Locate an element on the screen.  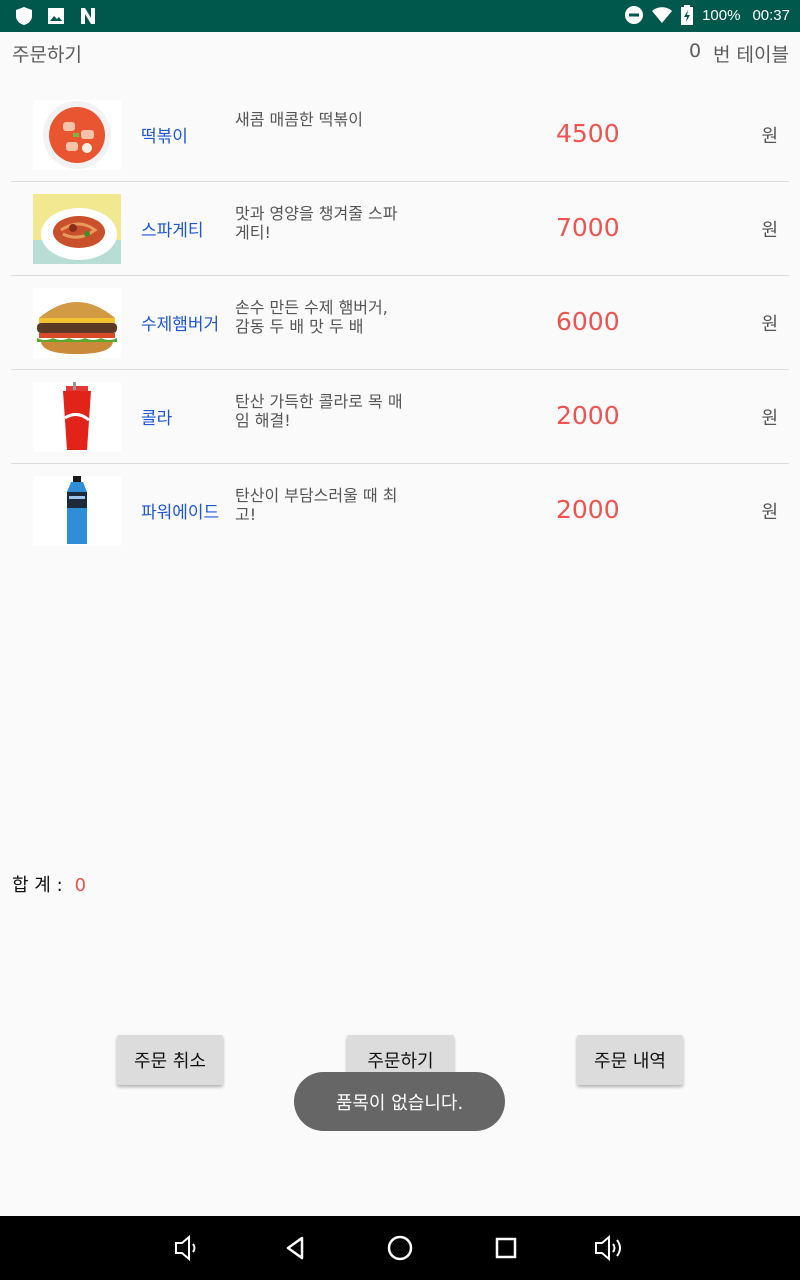
volume-up-icon is located at coordinates (610, 1248).